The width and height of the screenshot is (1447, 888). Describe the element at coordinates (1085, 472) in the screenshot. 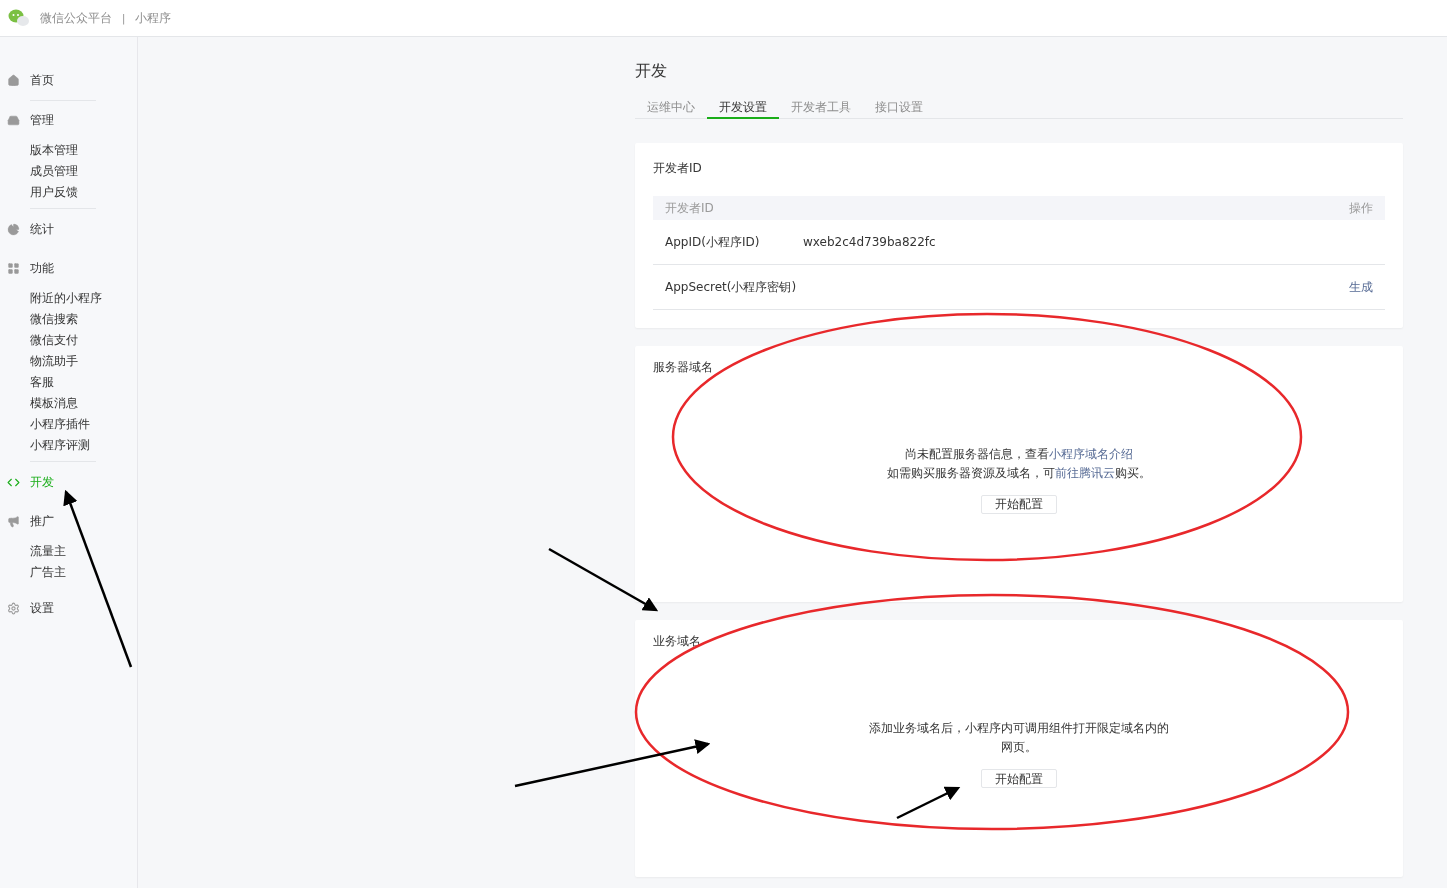

I see `link: 前往腾讯云` at that location.